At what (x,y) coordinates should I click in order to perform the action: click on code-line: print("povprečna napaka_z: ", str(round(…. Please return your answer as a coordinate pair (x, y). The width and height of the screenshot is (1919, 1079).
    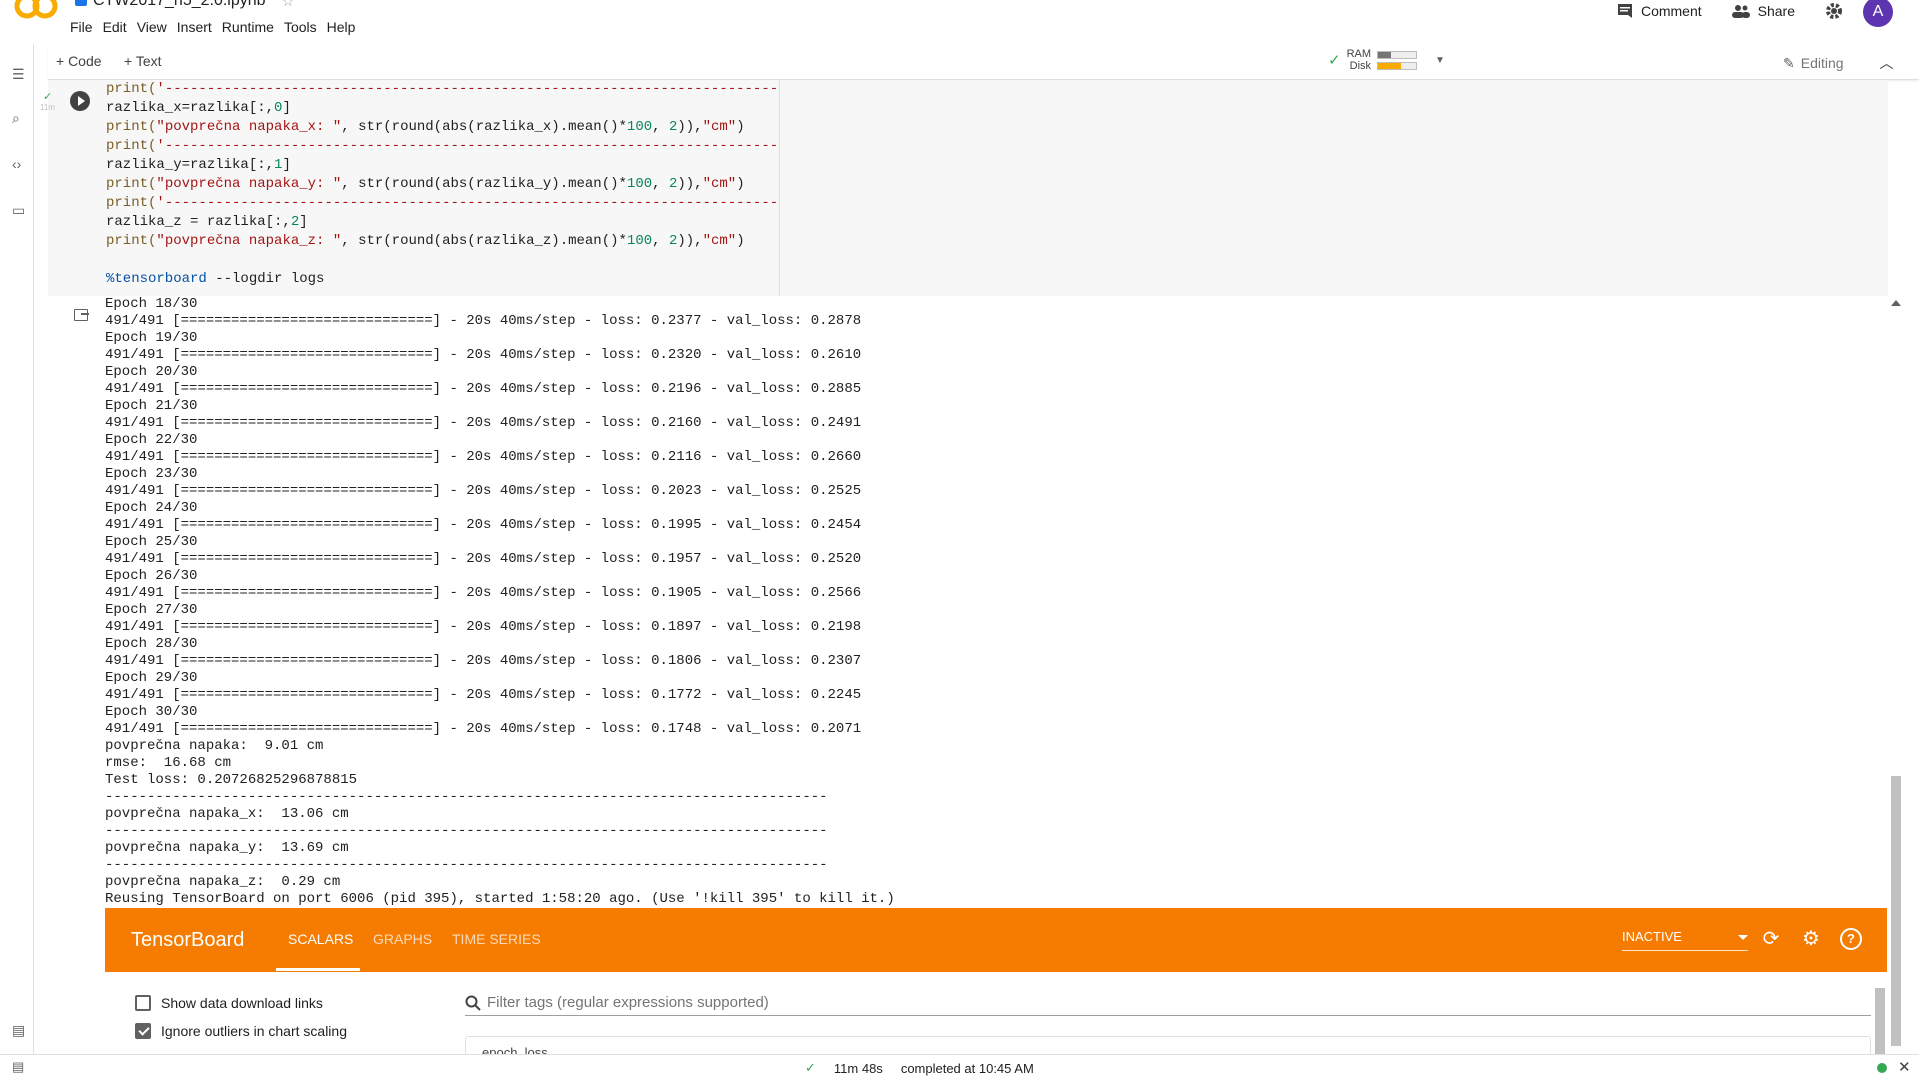
    Looking at the image, I should click on (442, 241).